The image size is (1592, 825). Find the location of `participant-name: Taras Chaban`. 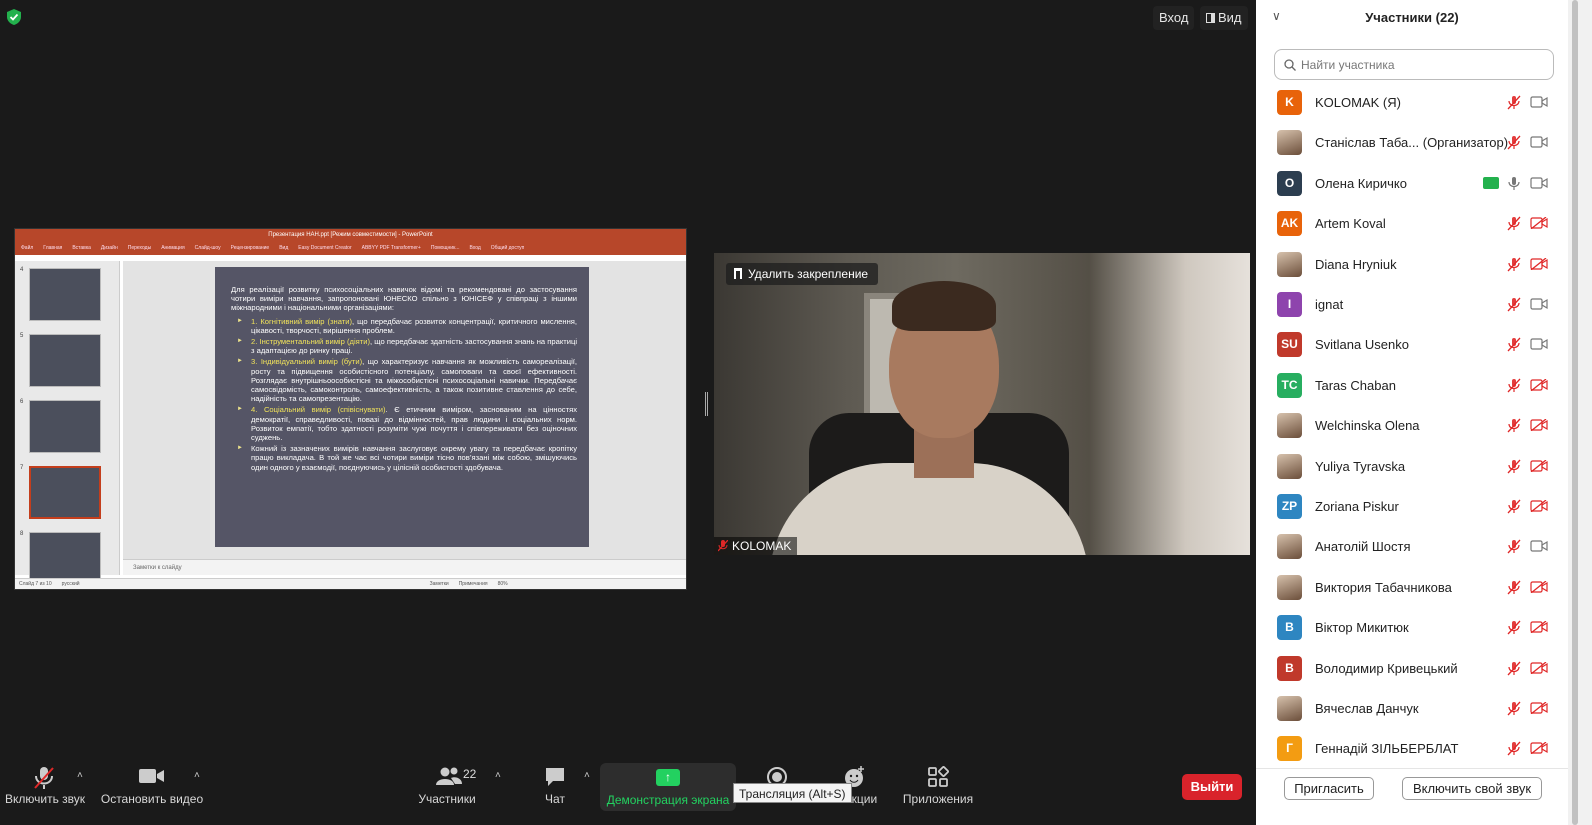

participant-name: Taras Chaban is located at coordinates (1355, 385).